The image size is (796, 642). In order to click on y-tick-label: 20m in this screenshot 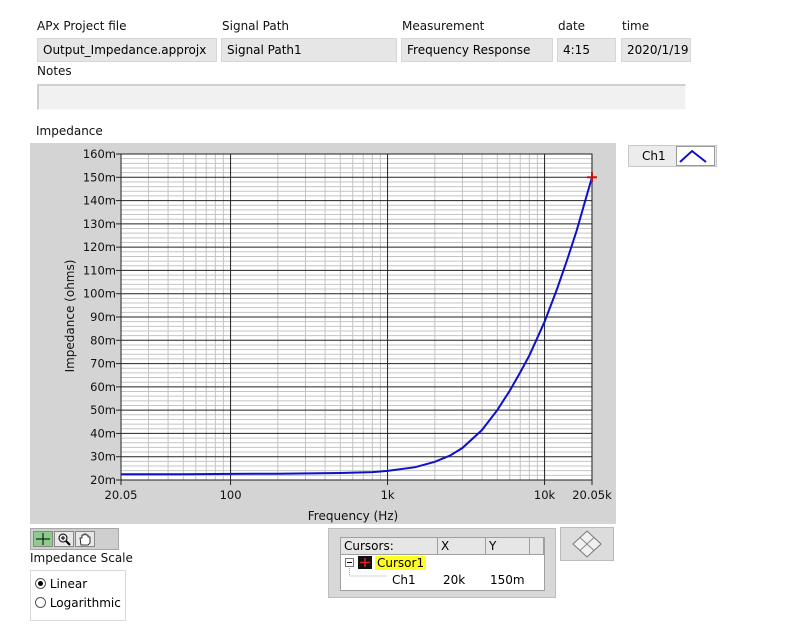, I will do `click(103, 480)`.